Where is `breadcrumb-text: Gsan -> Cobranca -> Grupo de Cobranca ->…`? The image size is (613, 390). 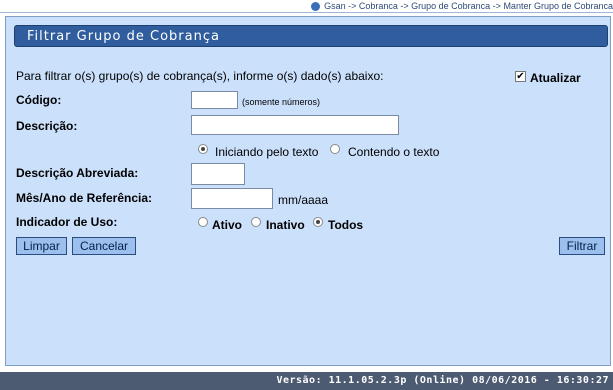 breadcrumb-text: Gsan -> Cobranca -> Grupo de Cobranca ->… is located at coordinates (468, 6).